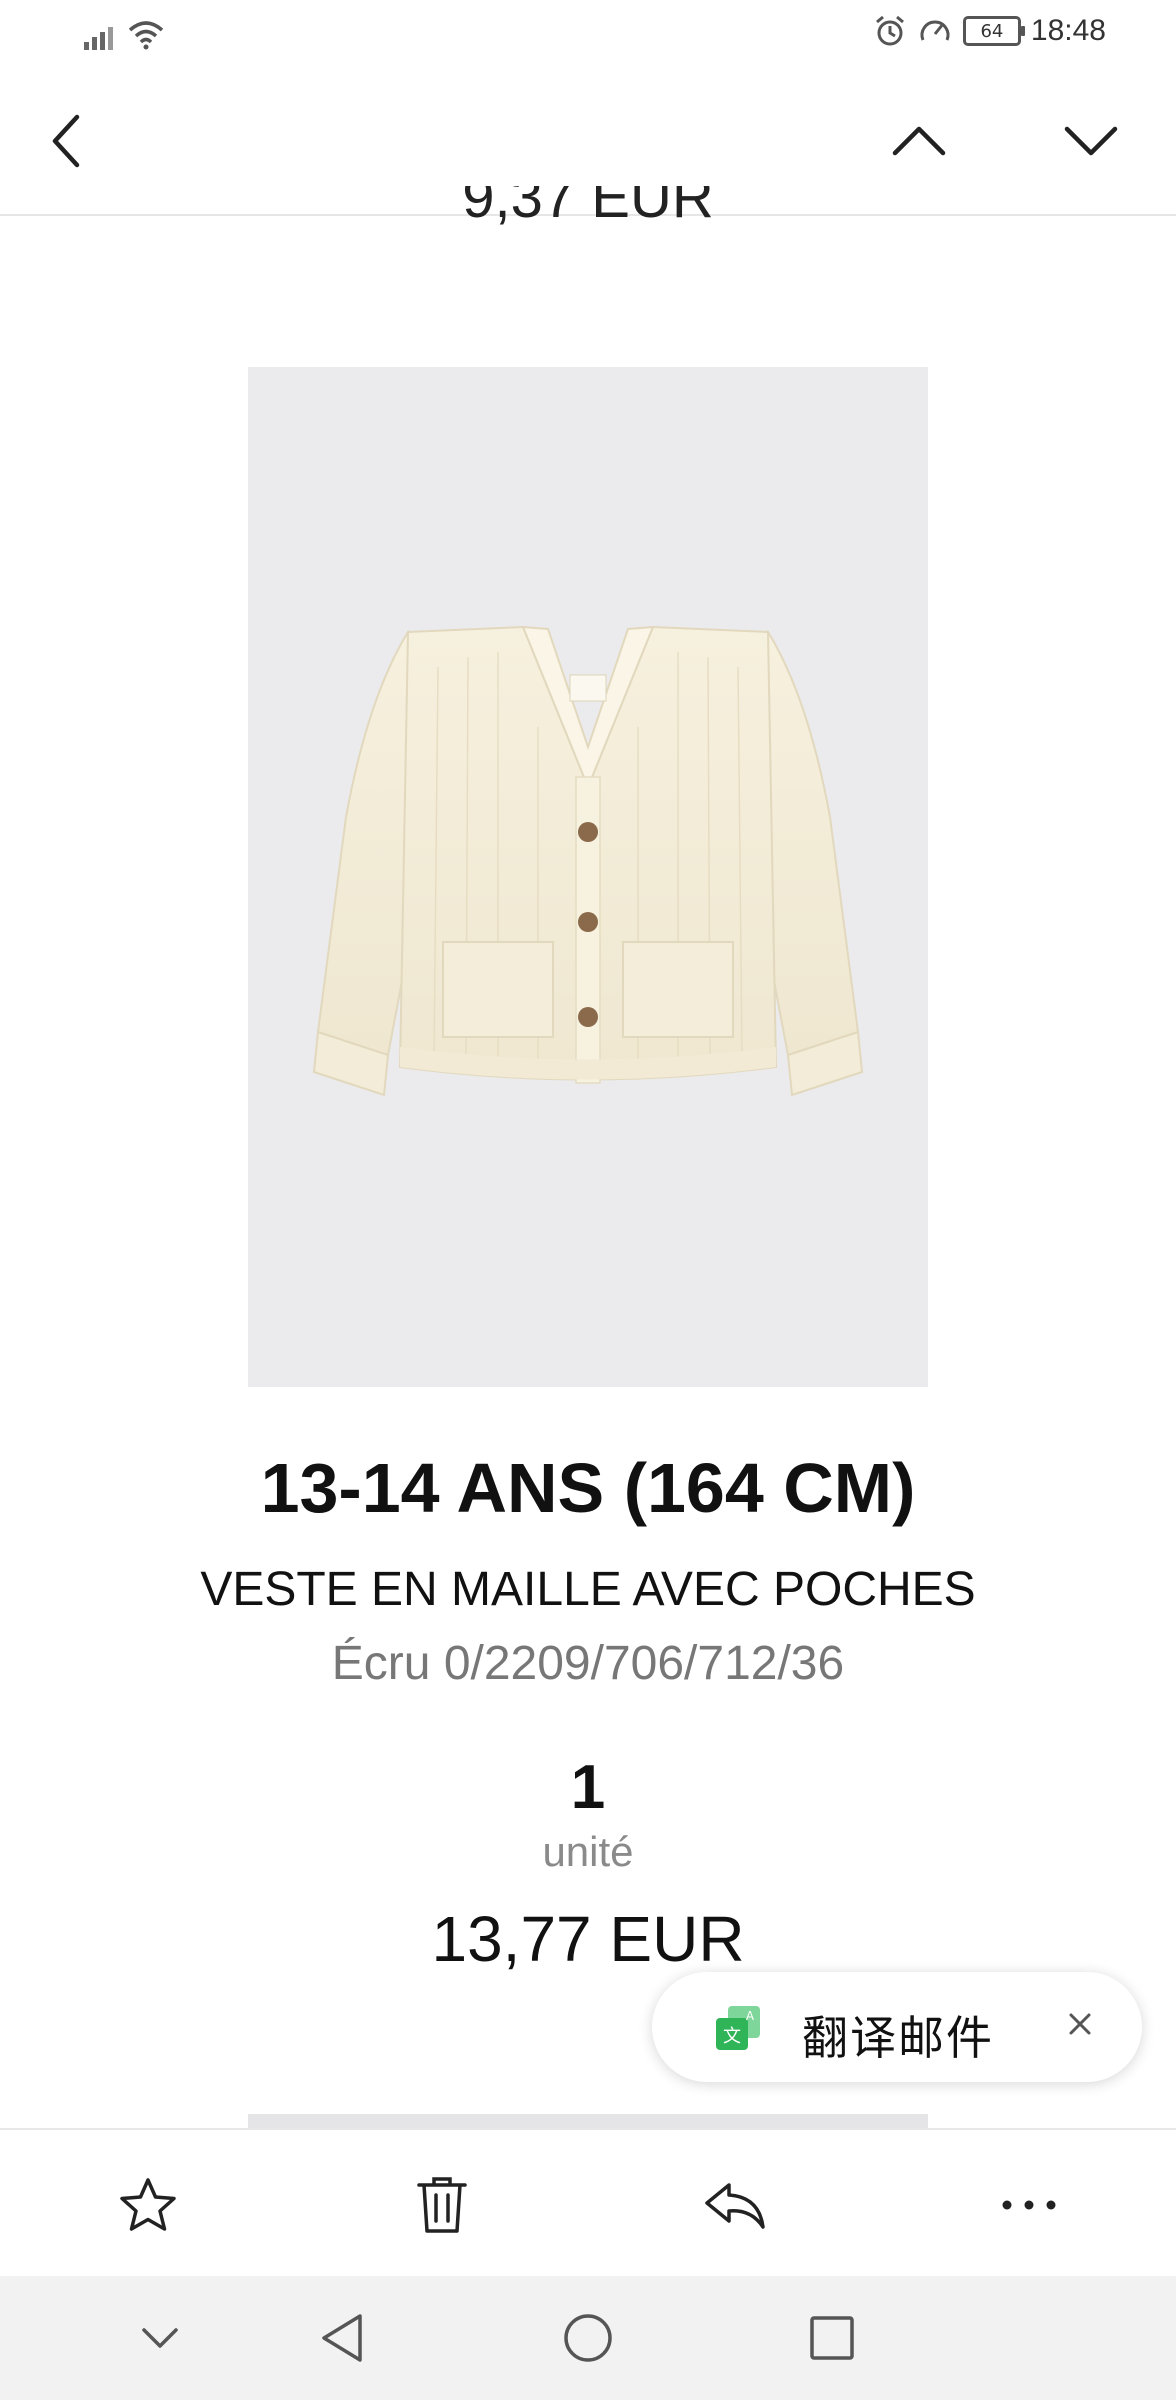 This screenshot has height=2400, width=1176. What do you see at coordinates (588, 1589) in the screenshot?
I see `product-name: VESTE EN MAILLE AVEC POCHES` at bounding box center [588, 1589].